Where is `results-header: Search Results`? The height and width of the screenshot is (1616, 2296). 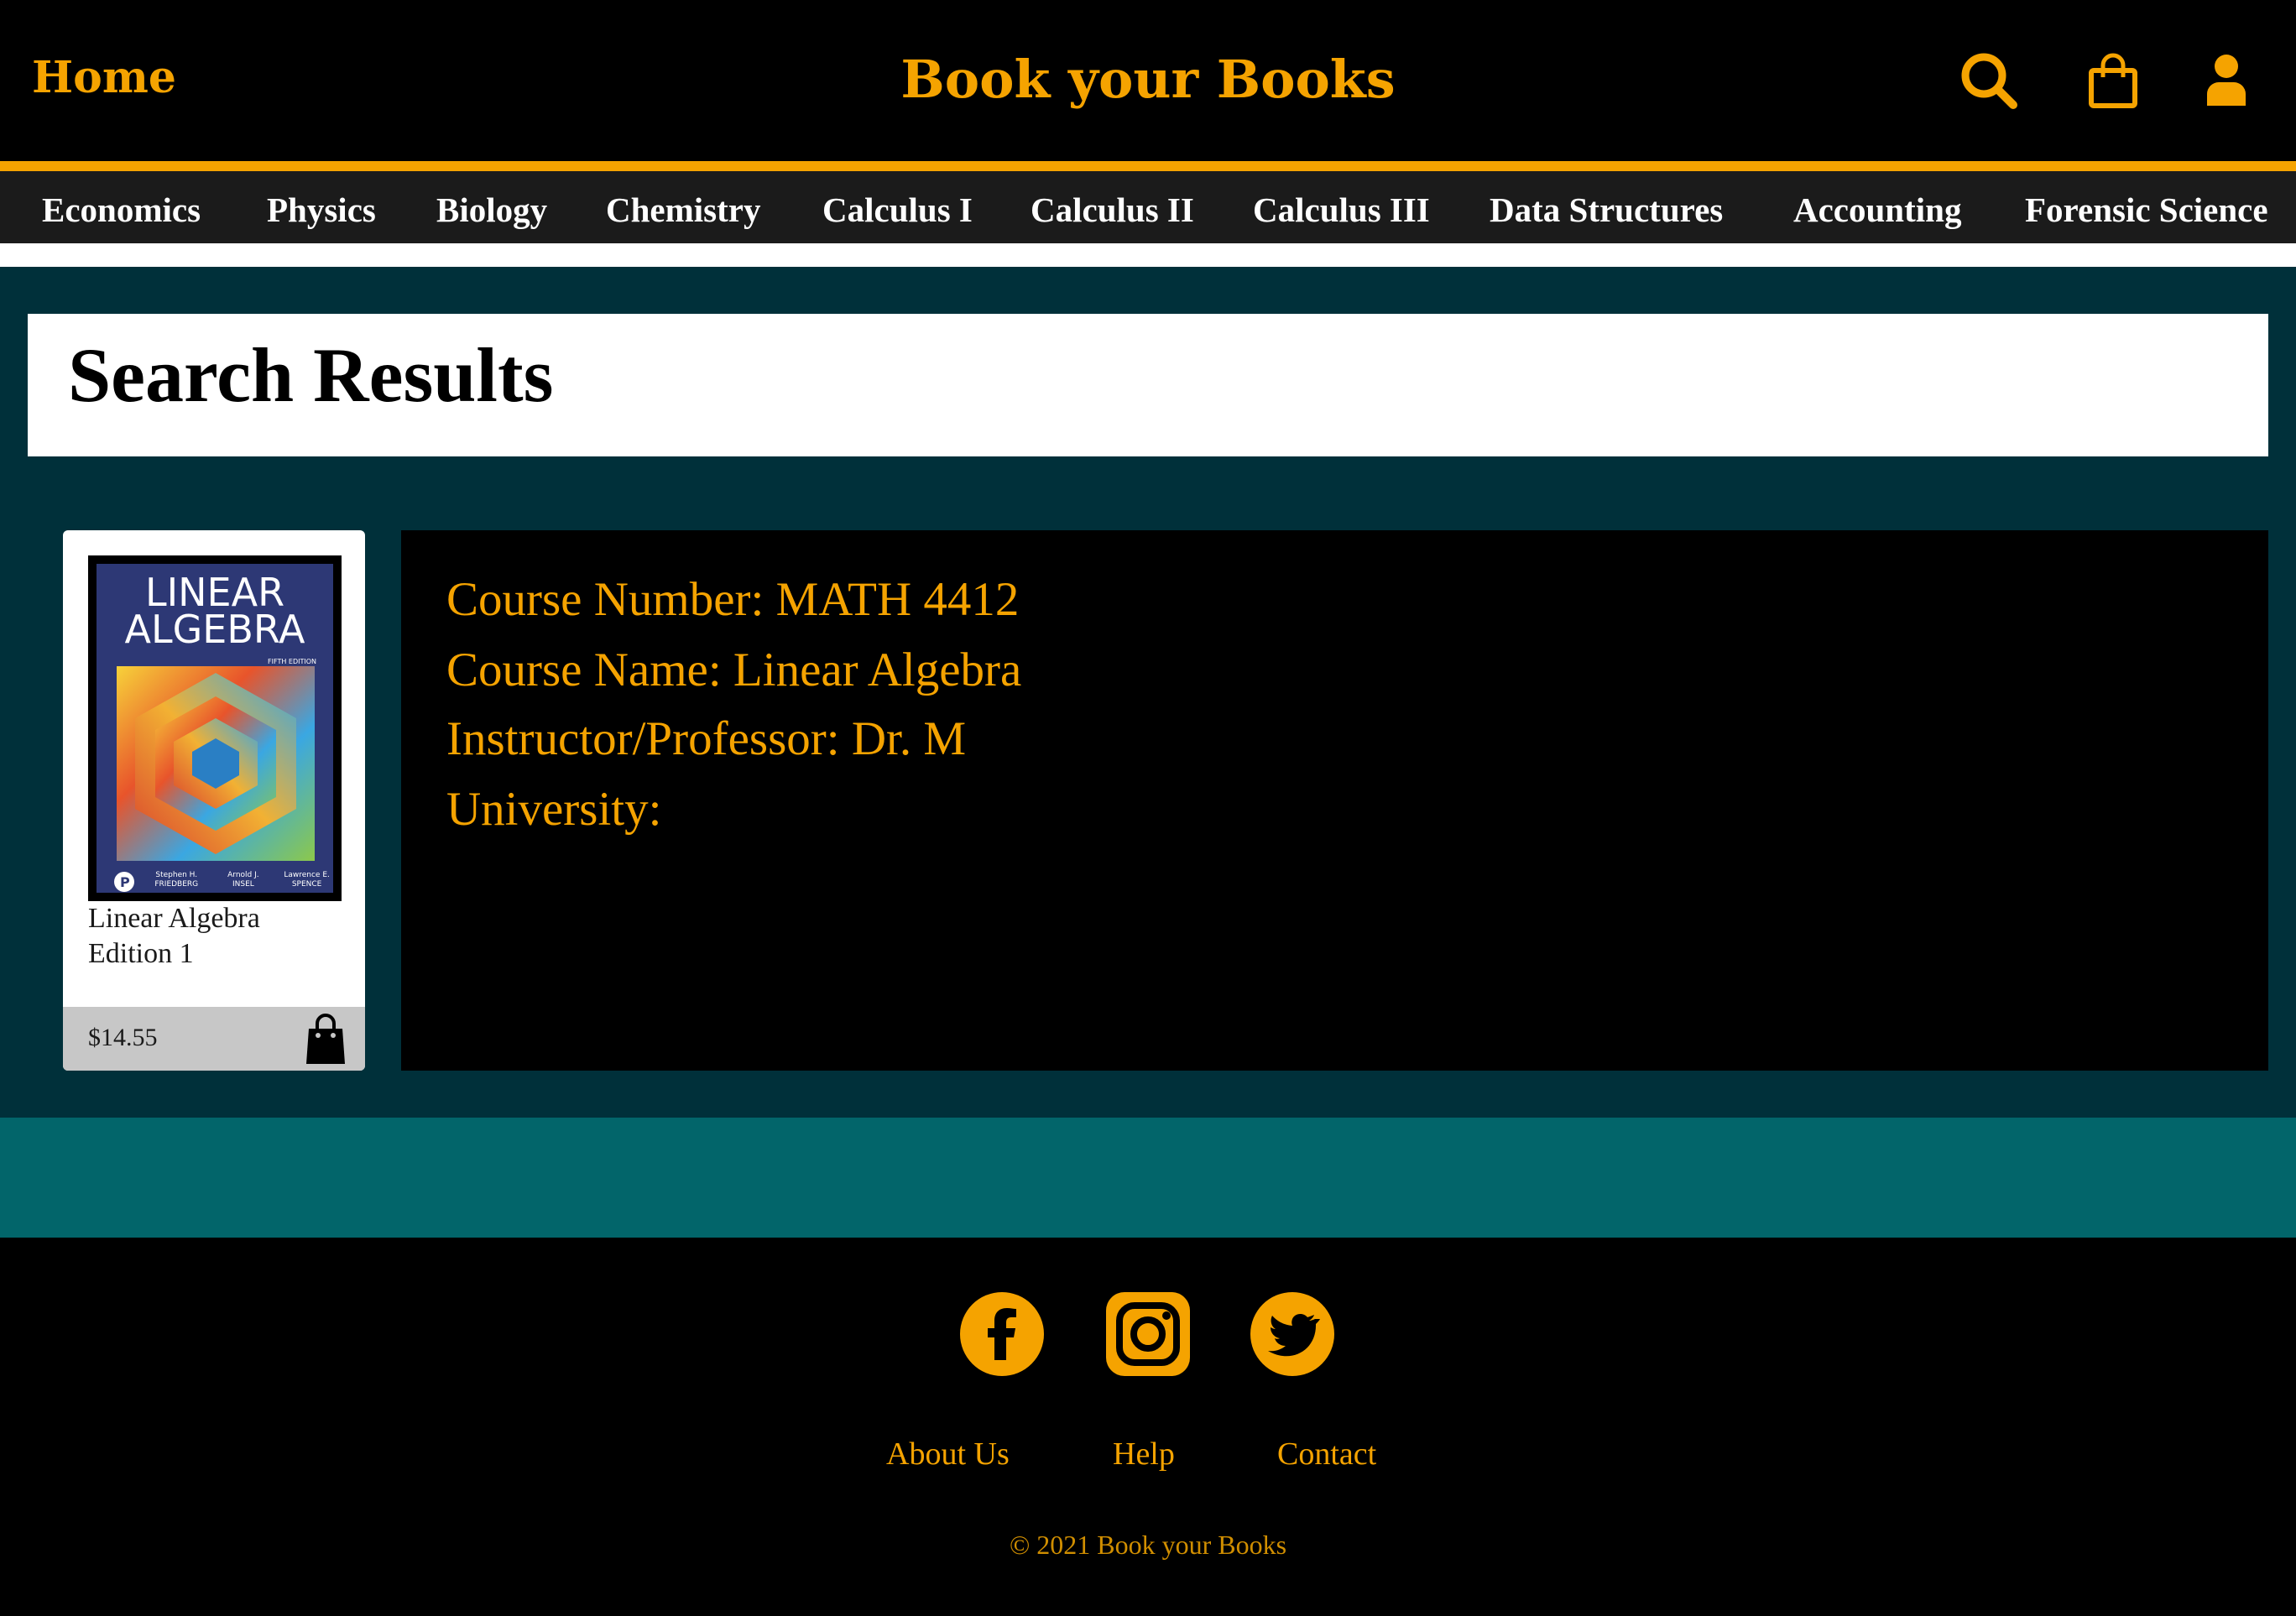 results-header: Search Results is located at coordinates (1148, 385).